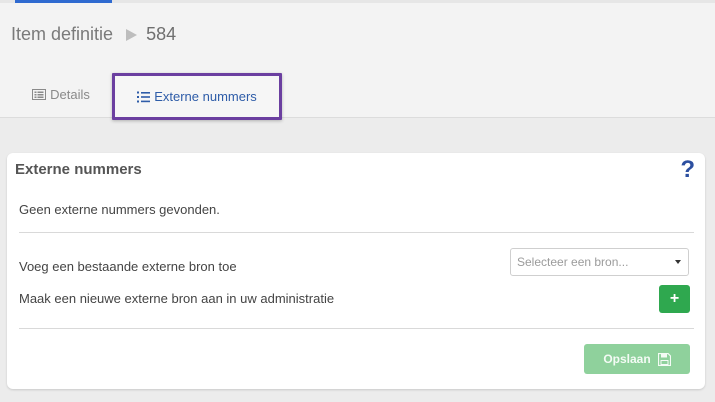  What do you see at coordinates (678, 262) in the screenshot?
I see `caret-down-icon` at bounding box center [678, 262].